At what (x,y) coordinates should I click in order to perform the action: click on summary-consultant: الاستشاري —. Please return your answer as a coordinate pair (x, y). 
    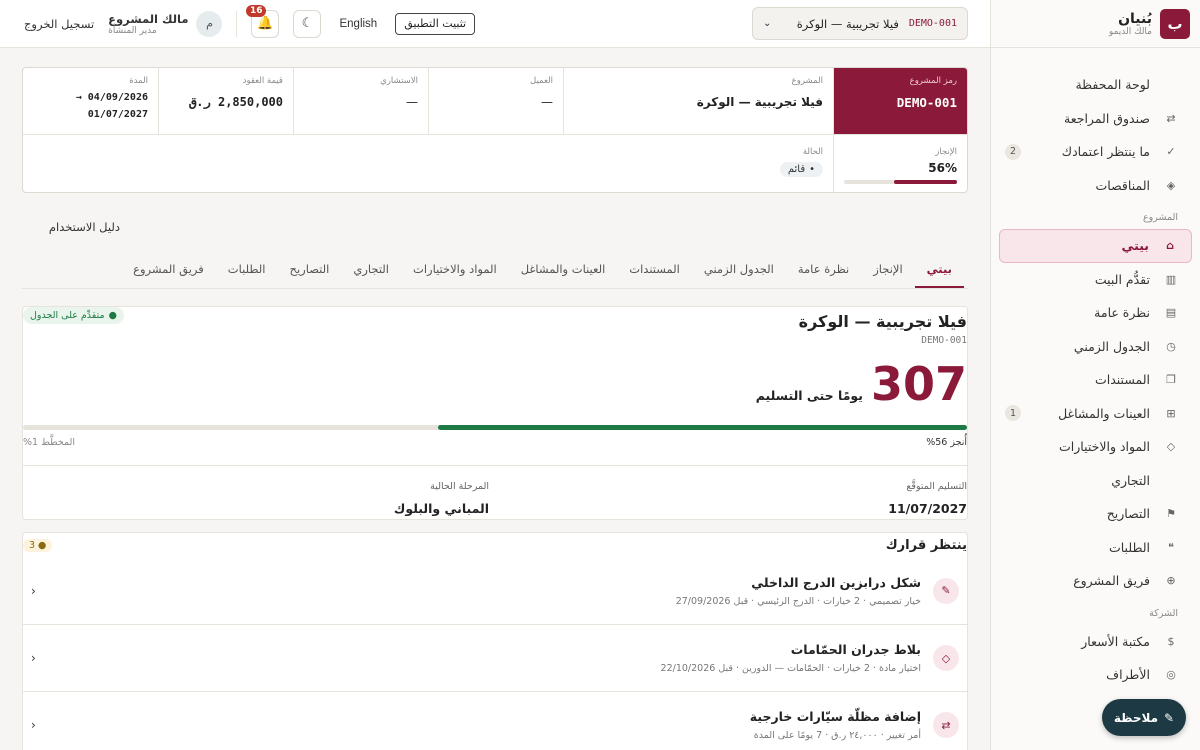
    Looking at the image, I should click on (360, 101).